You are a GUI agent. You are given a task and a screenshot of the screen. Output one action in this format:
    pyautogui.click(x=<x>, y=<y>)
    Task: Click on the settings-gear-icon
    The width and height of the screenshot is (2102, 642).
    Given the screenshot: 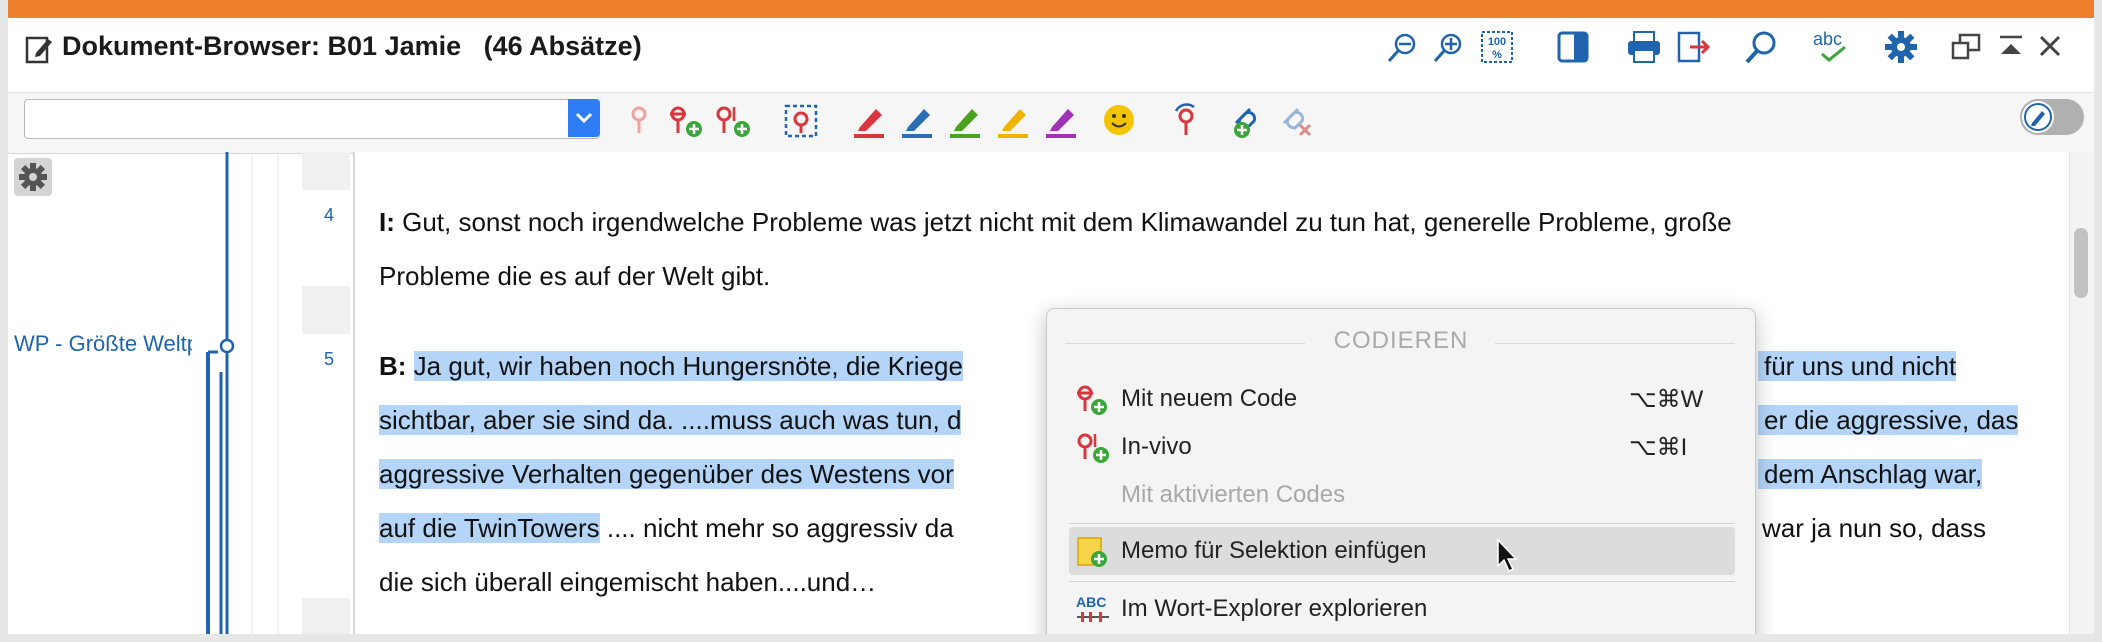 What is the action you would take?
    pyautogui.click(x=1901, y=47)
    